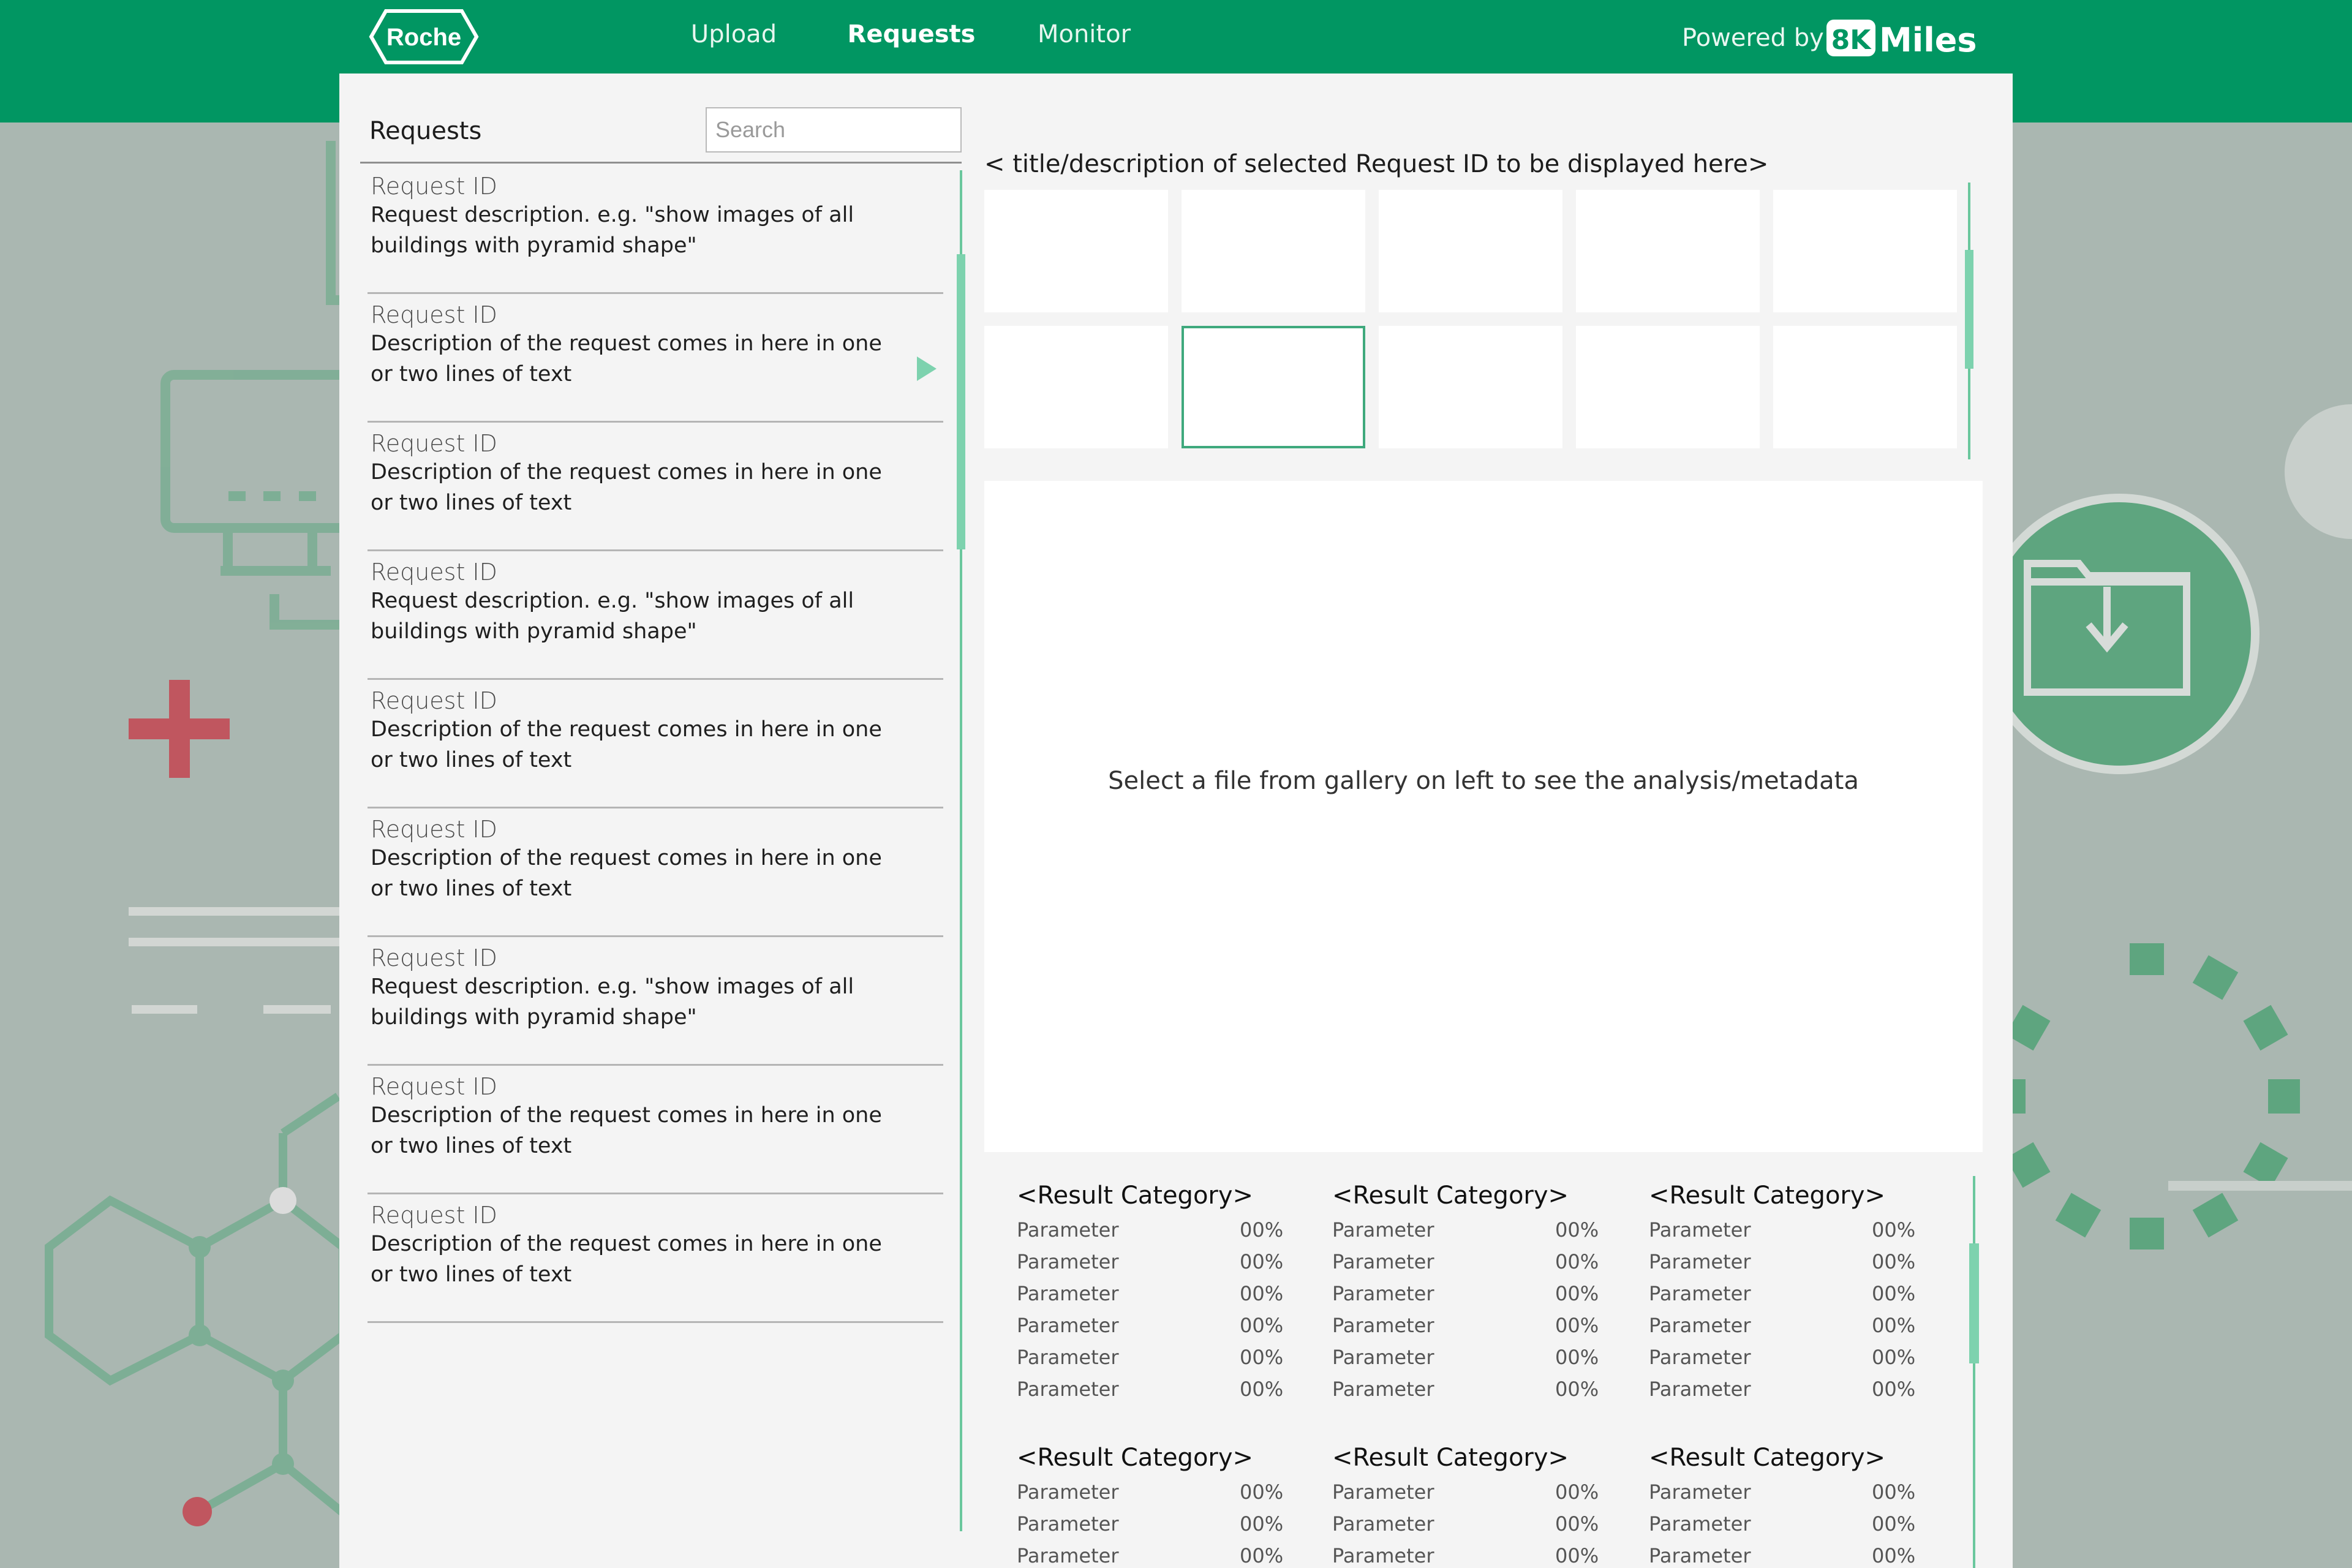 Image resolution: width=2352 pixels, height=1568 pixels. I want to click on svg-text: Roche, so click(424, 37).